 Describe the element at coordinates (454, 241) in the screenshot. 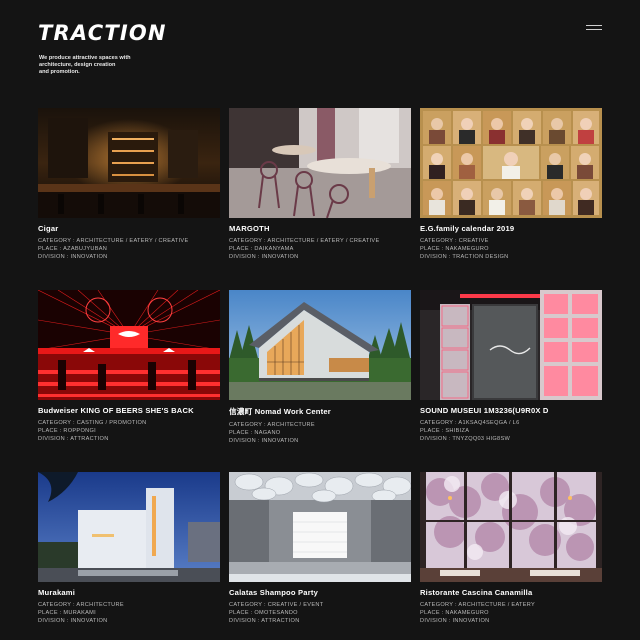

I see `project-category: CATEGORY : CREATIVE` at that location.